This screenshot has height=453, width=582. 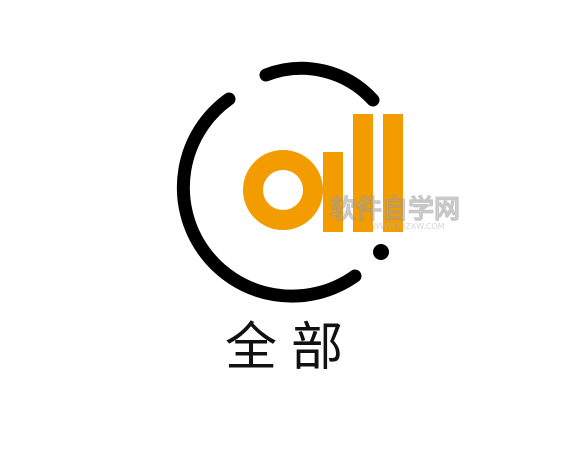 I want to click on watermark-url: WWW.RJZXW.COM, so click(x=408, y=226).